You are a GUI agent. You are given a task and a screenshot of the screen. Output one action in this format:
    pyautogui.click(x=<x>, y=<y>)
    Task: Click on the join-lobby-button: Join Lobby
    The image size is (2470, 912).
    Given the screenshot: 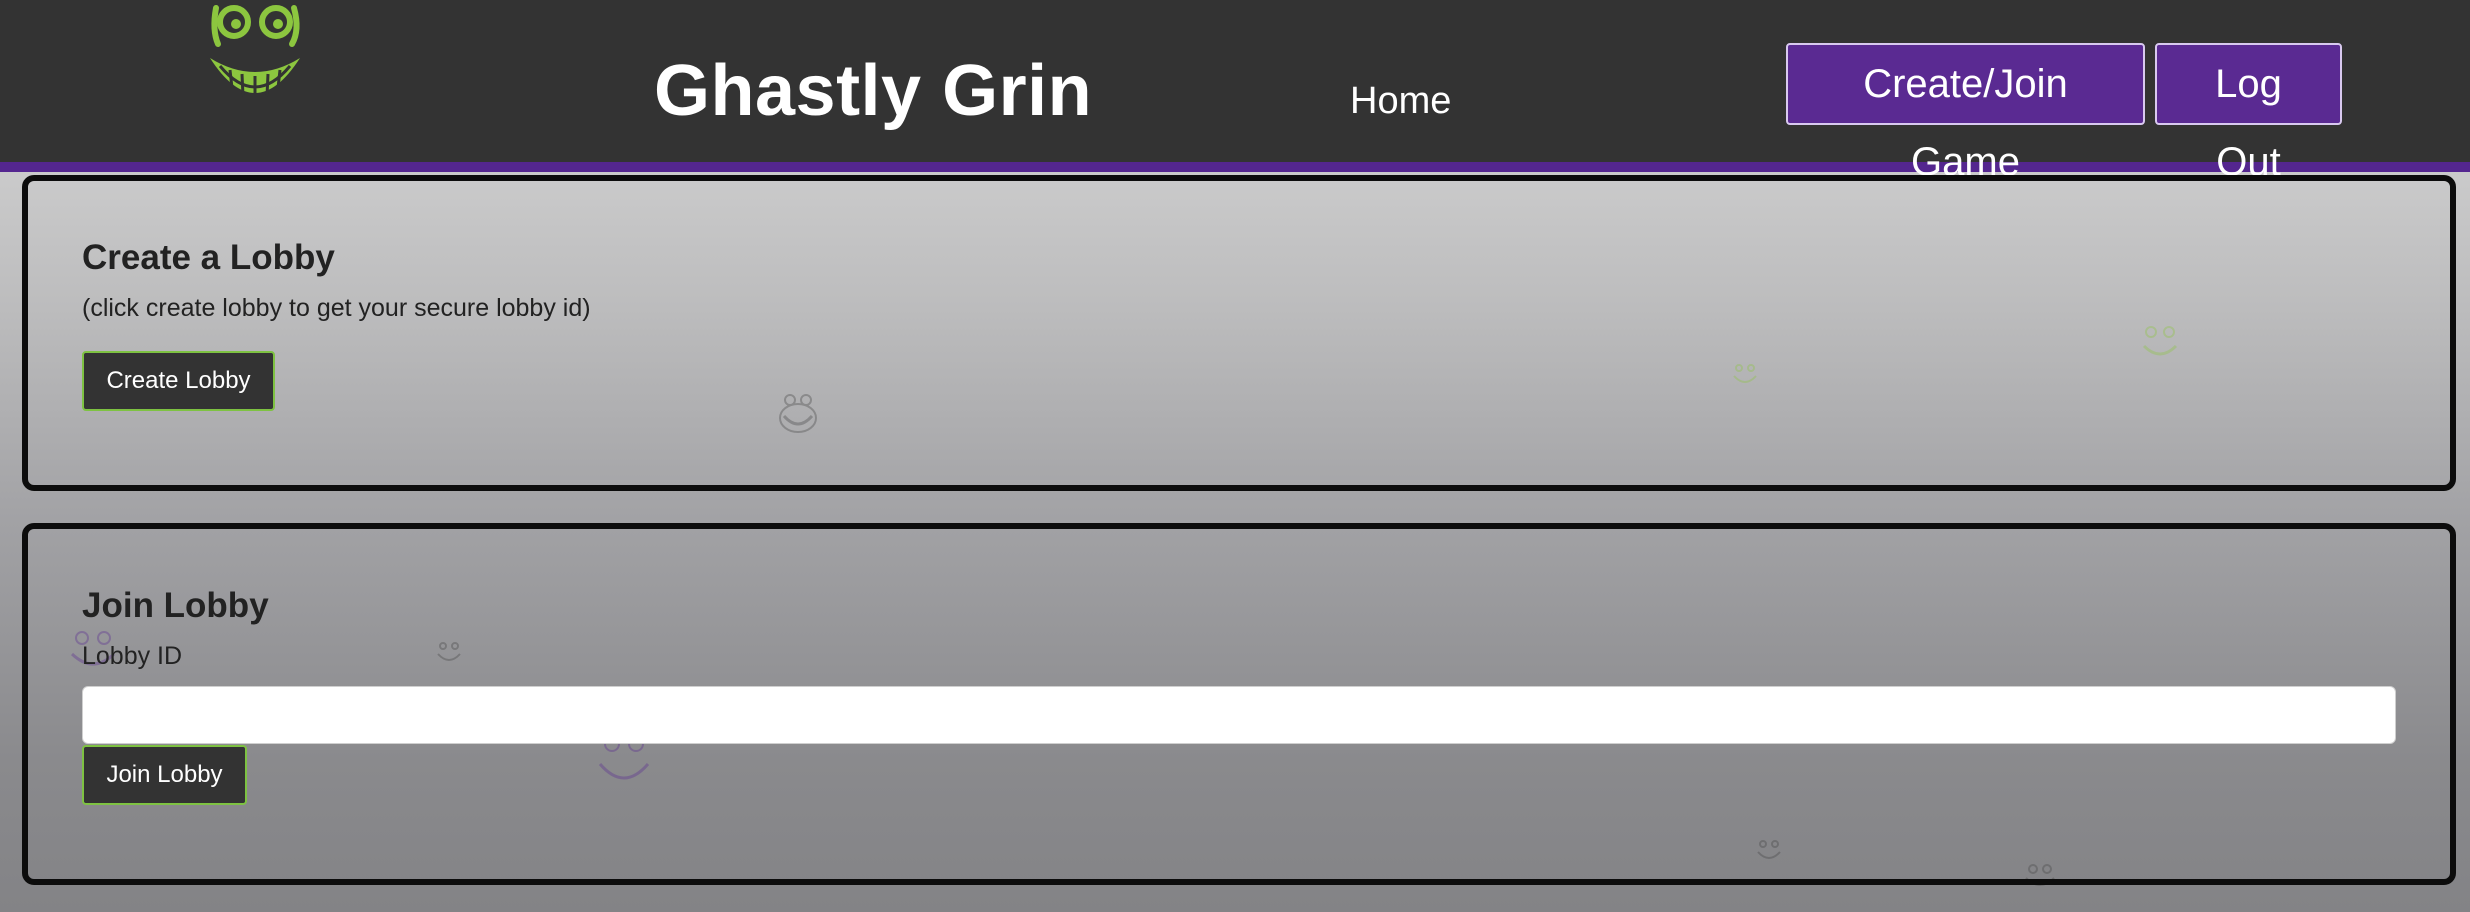 What is the action you would take?
    pyautogui.click(x=164, y=775)
    